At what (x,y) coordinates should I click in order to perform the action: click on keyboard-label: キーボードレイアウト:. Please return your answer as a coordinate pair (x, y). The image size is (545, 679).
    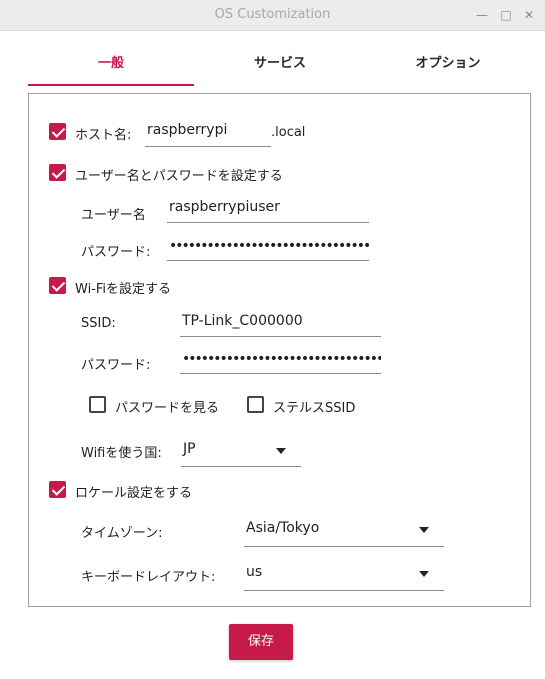
    Looking at the image, I should click on (148, 577).